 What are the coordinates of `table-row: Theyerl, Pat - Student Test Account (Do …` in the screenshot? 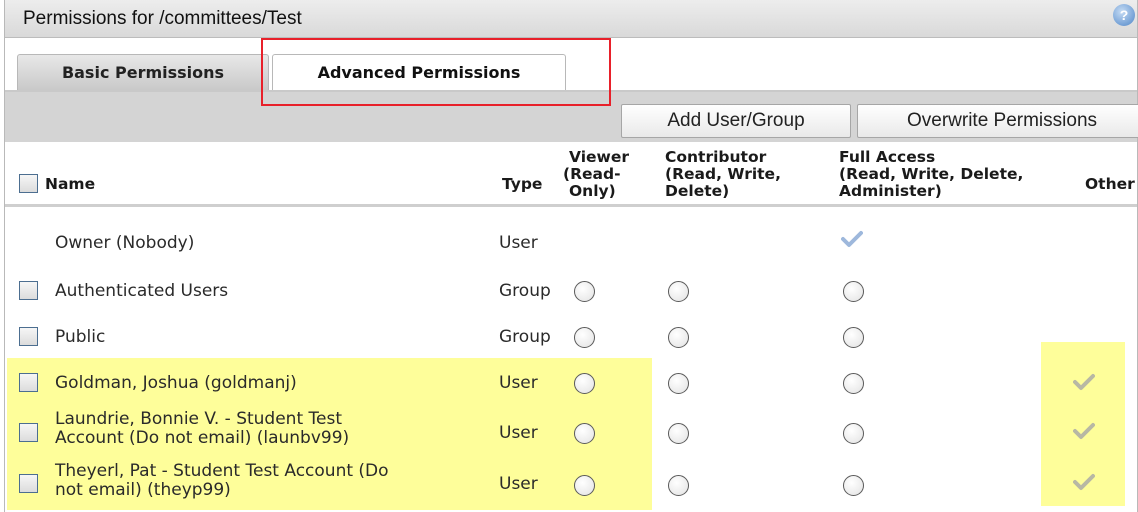 It's located at (571, 485).